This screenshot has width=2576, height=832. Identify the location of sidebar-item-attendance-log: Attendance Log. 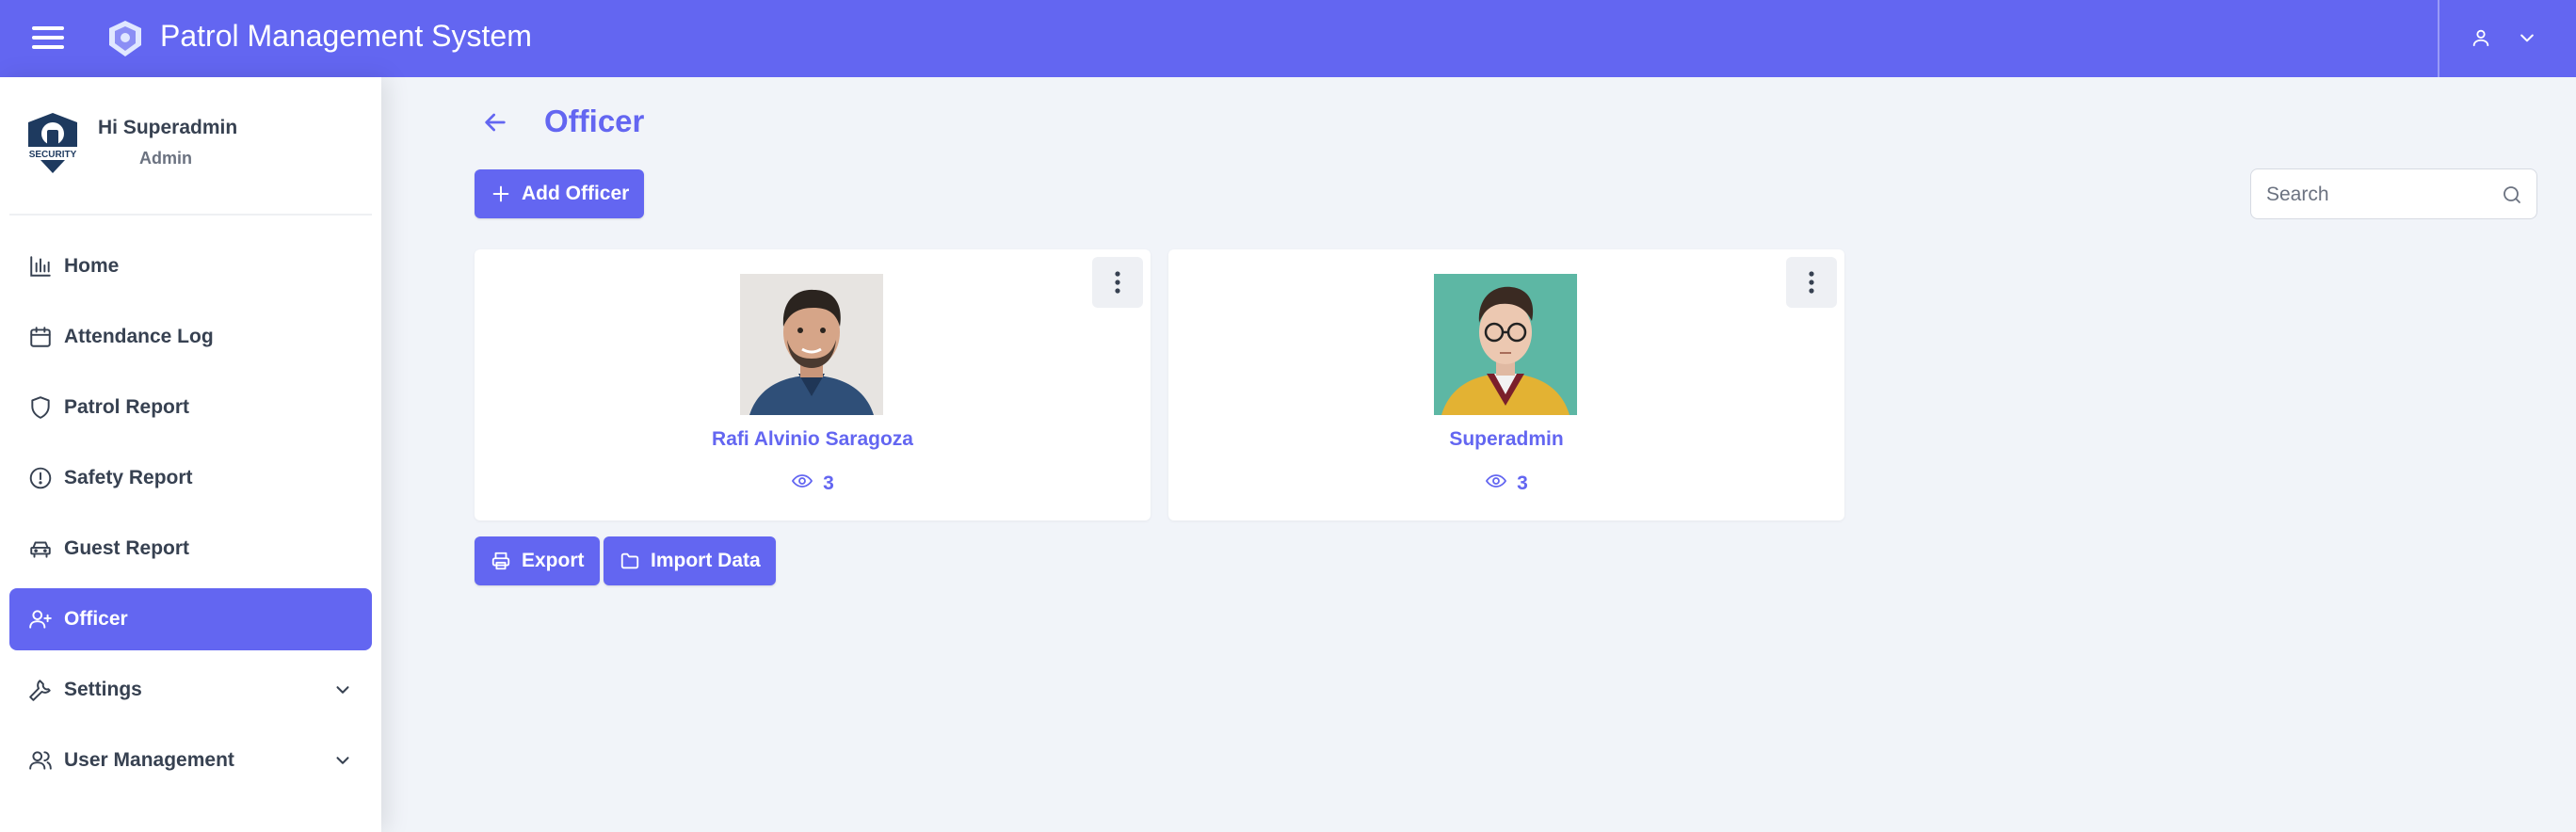
(190, 337).